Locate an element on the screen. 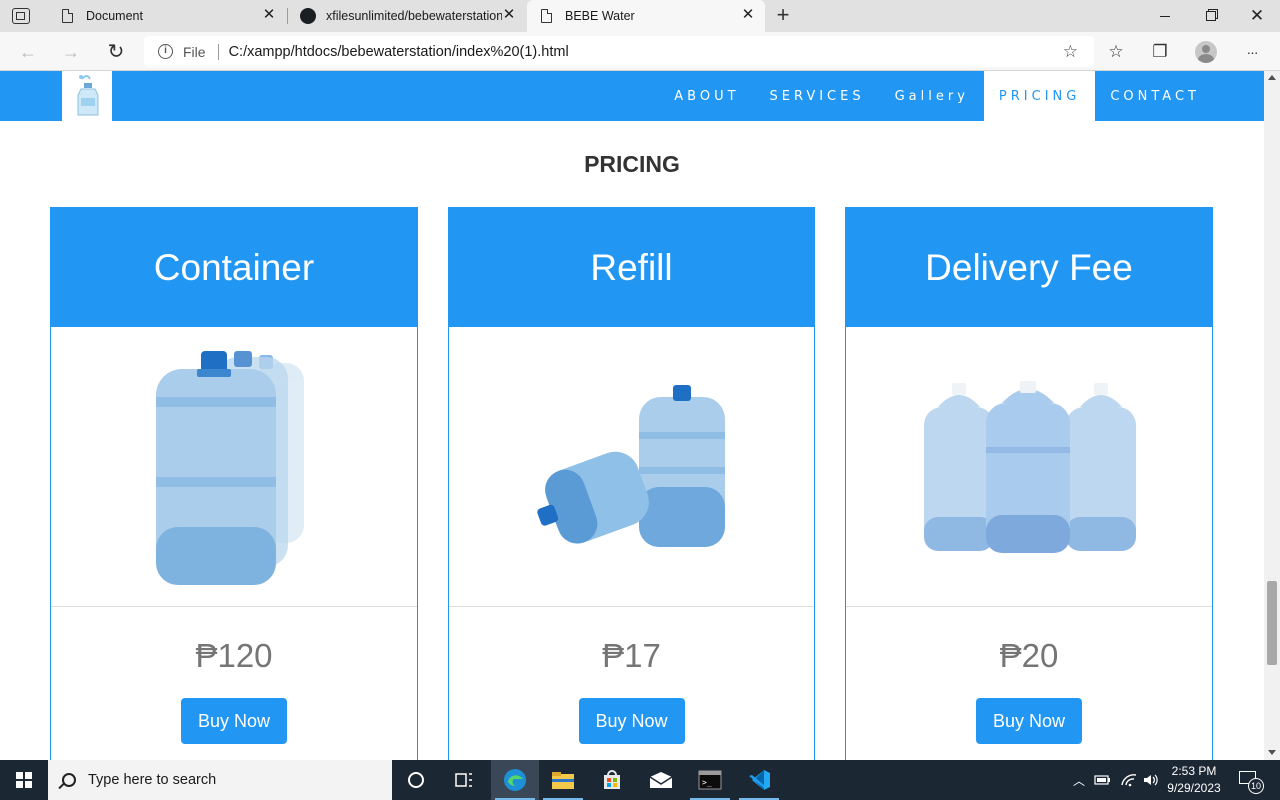 Image resolution: width=1280 pixels, height=800 pixels. wifi-icon is located at coordinates (1129, 780).